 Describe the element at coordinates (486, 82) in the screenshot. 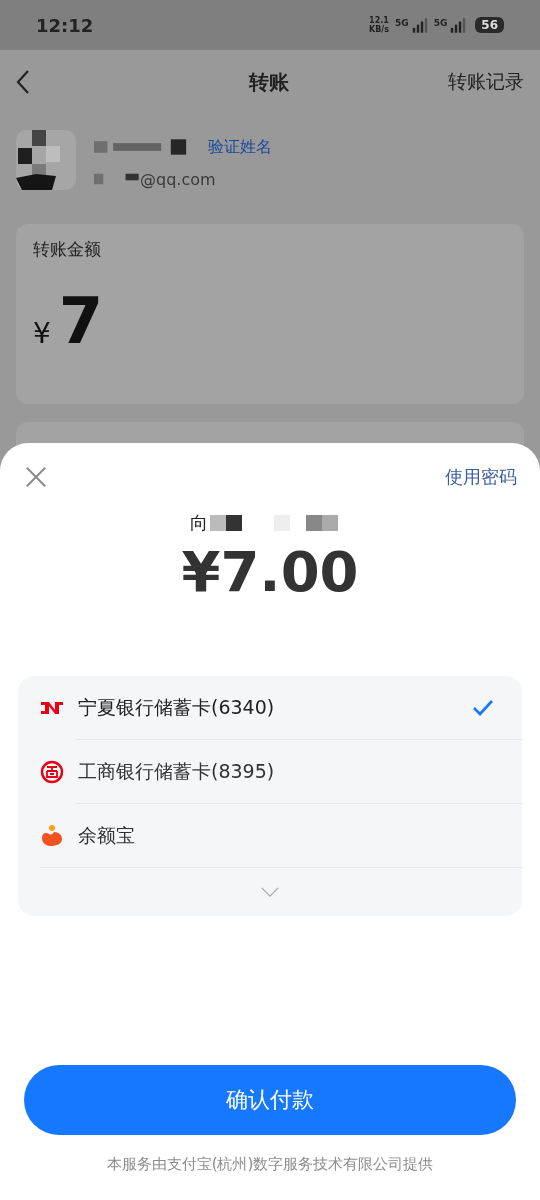

I see `transfer-records-link: 转账记录` at that location.